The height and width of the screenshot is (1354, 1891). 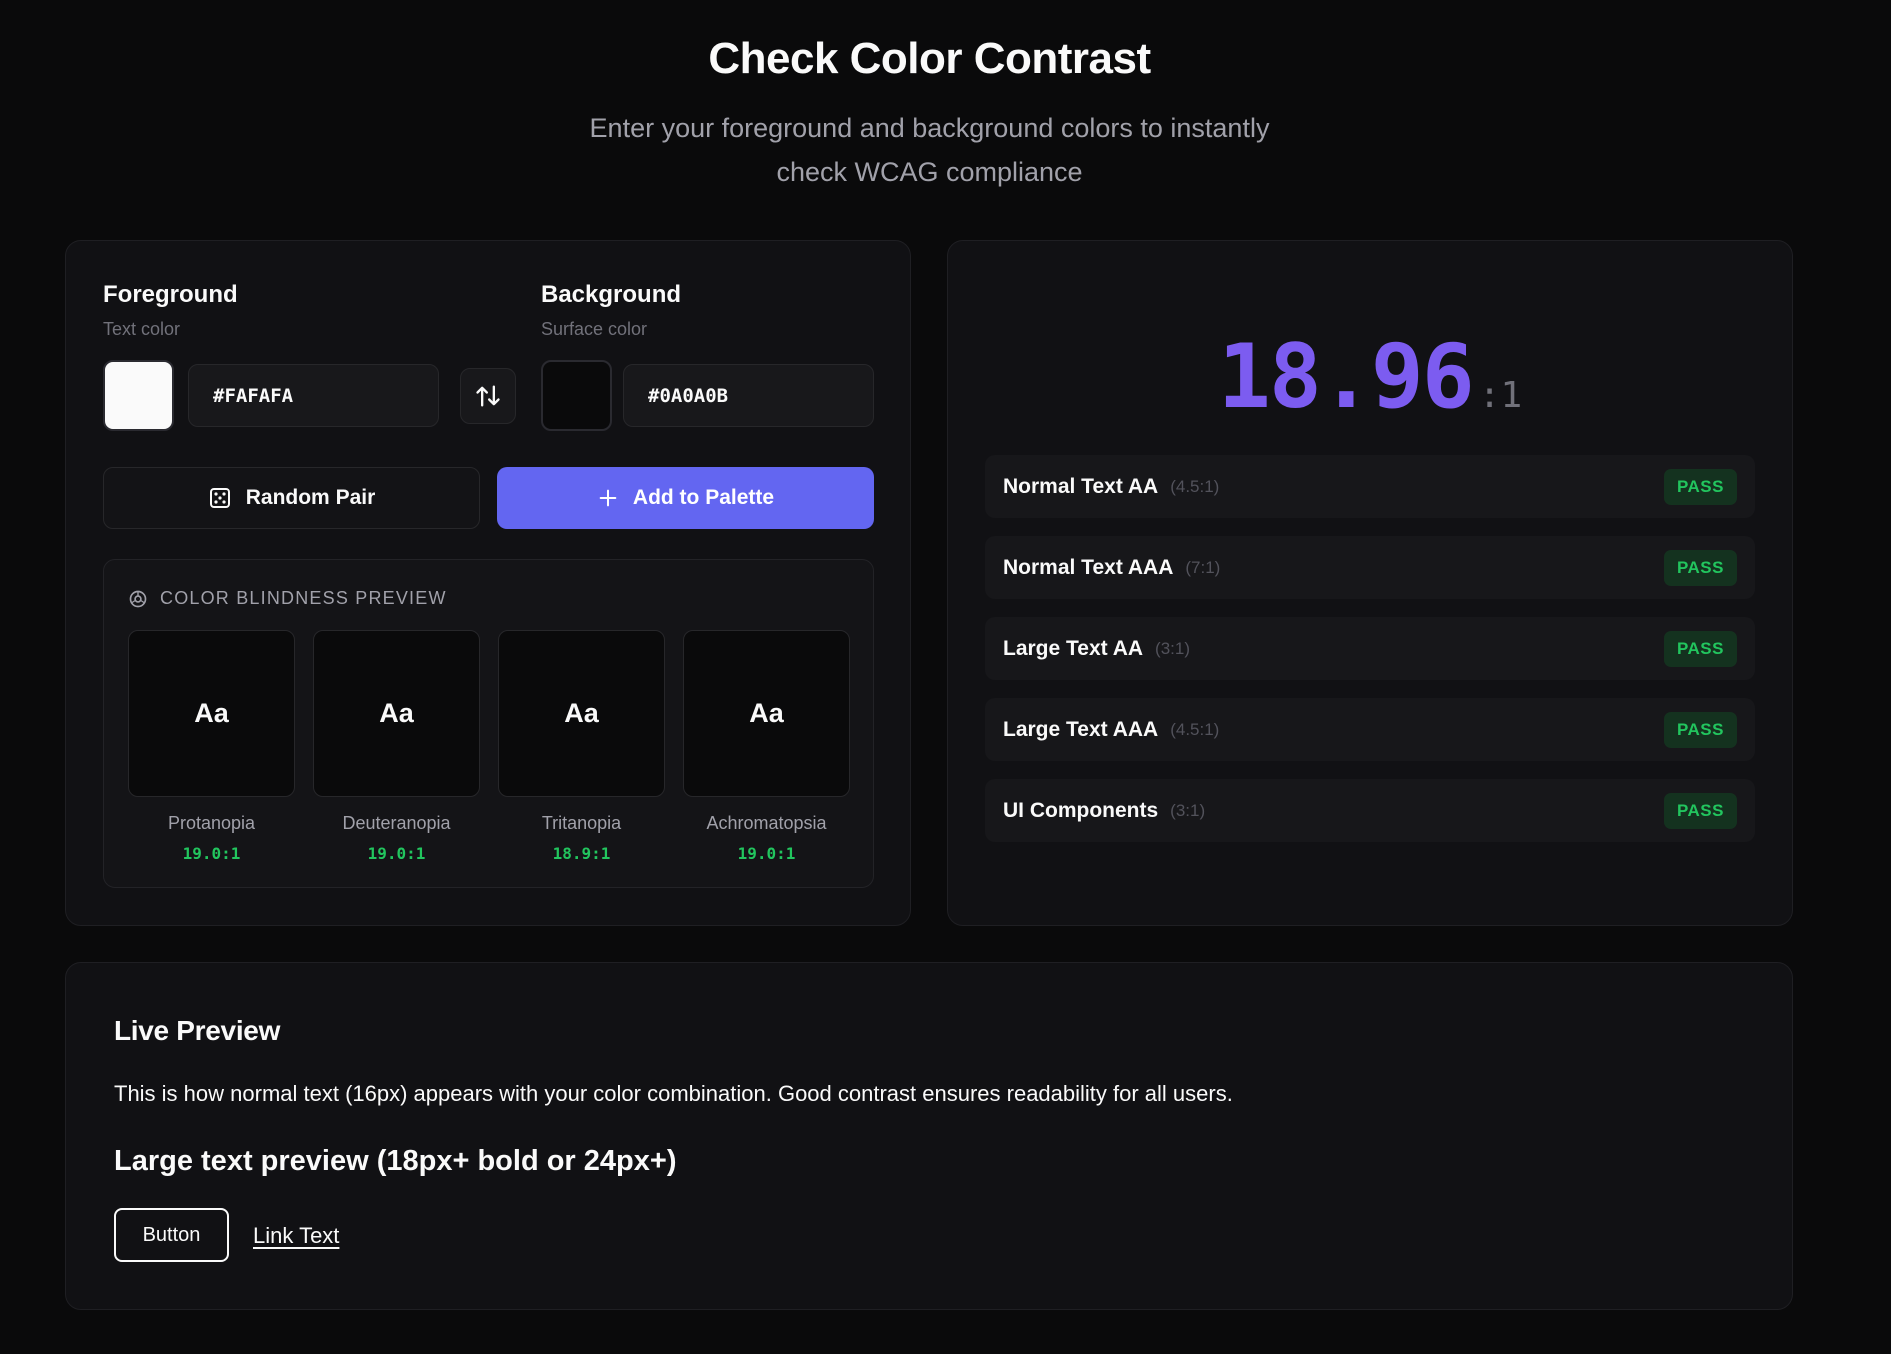 I want to click on background-picker: Background Surface color, so click(x=611, y=310).